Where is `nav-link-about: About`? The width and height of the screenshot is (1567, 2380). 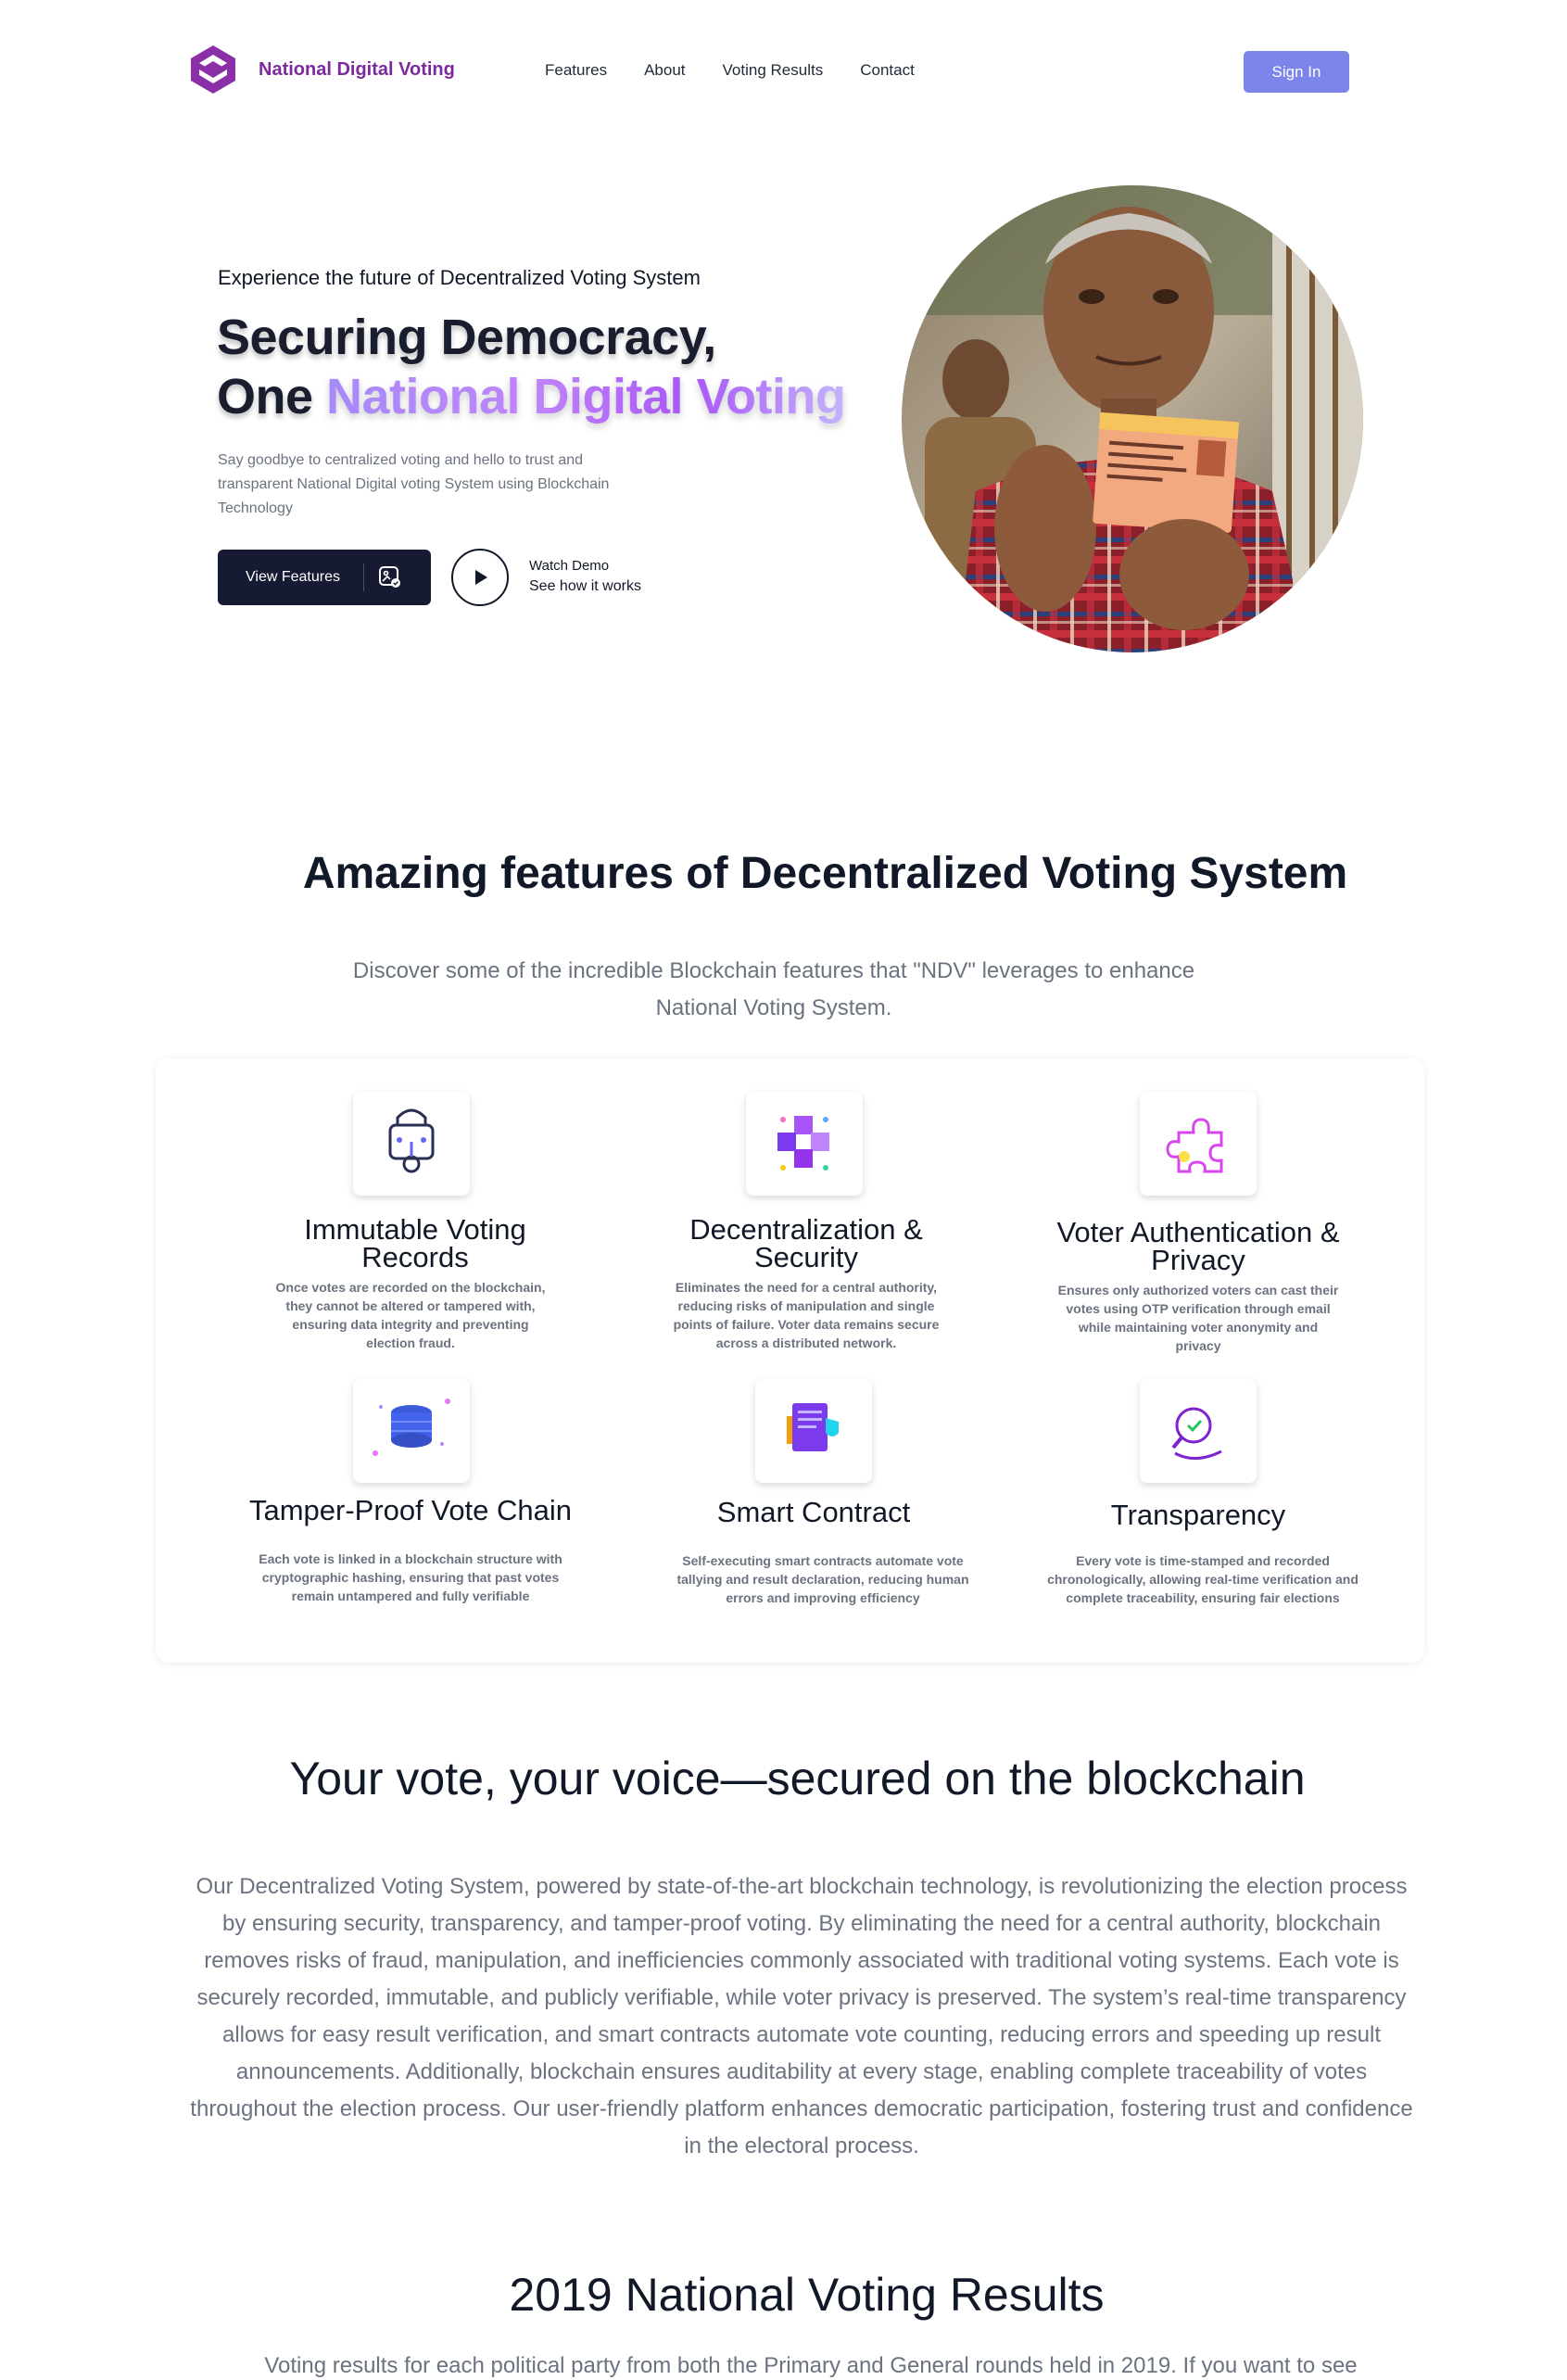
nav-link-about: About is located at coordinates (664, 70).